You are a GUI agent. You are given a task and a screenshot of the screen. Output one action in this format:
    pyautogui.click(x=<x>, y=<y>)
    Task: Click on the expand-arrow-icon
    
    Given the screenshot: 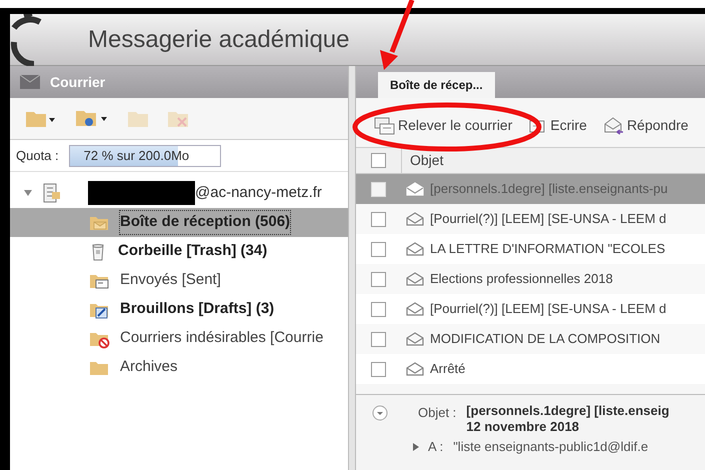 What is the action you would take?
    pyautogui.click(x=28, y=193)
    